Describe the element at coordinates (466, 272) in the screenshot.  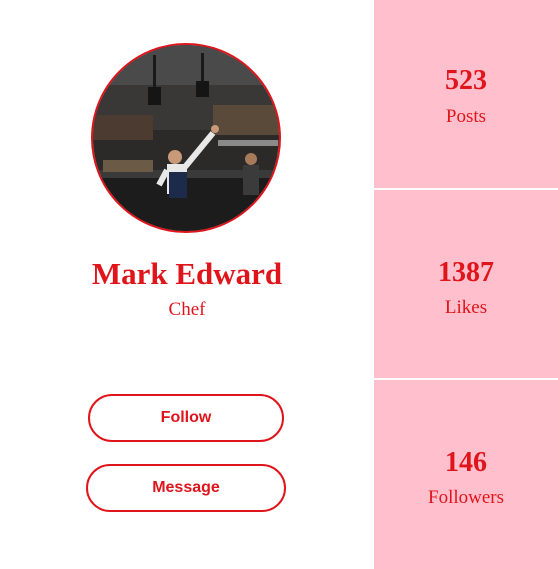
I see `stat-likes-value: 1387` at that location.